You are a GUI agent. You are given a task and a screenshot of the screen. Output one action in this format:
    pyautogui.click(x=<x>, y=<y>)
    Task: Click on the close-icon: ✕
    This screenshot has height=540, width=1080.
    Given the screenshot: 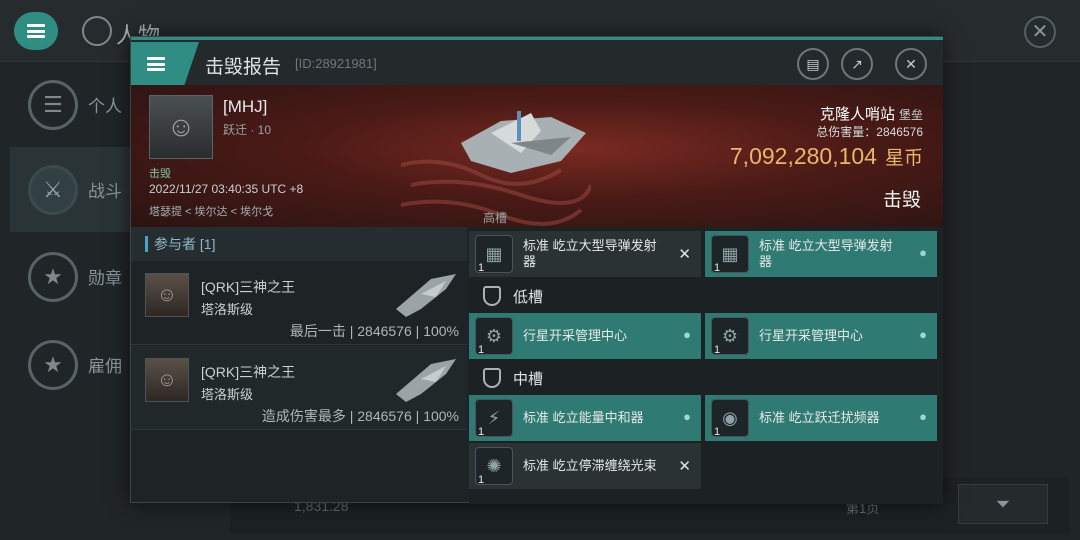 What is the action you would take?
    pyautogui.click(x=911, y=63)
    